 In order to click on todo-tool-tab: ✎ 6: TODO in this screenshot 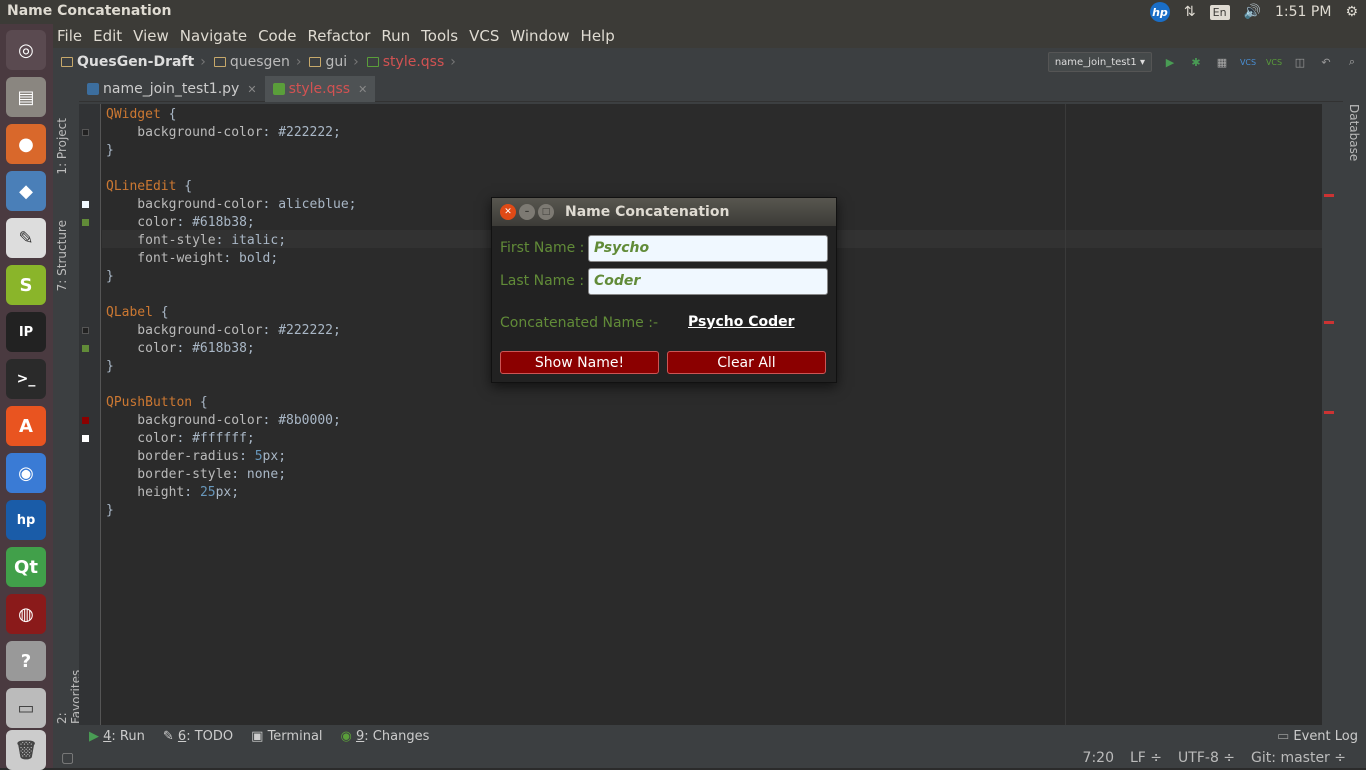, I will do `click(198, 736)`.